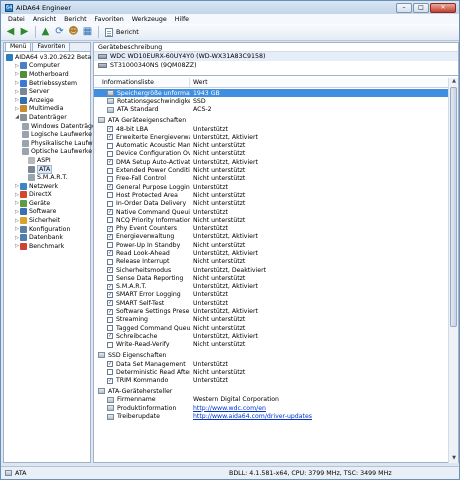 The width and height of the screenshot is (460, 480). Describe the element at coordinates (443, 7) in the screenshot. I see `close-button: ✕` at that location.